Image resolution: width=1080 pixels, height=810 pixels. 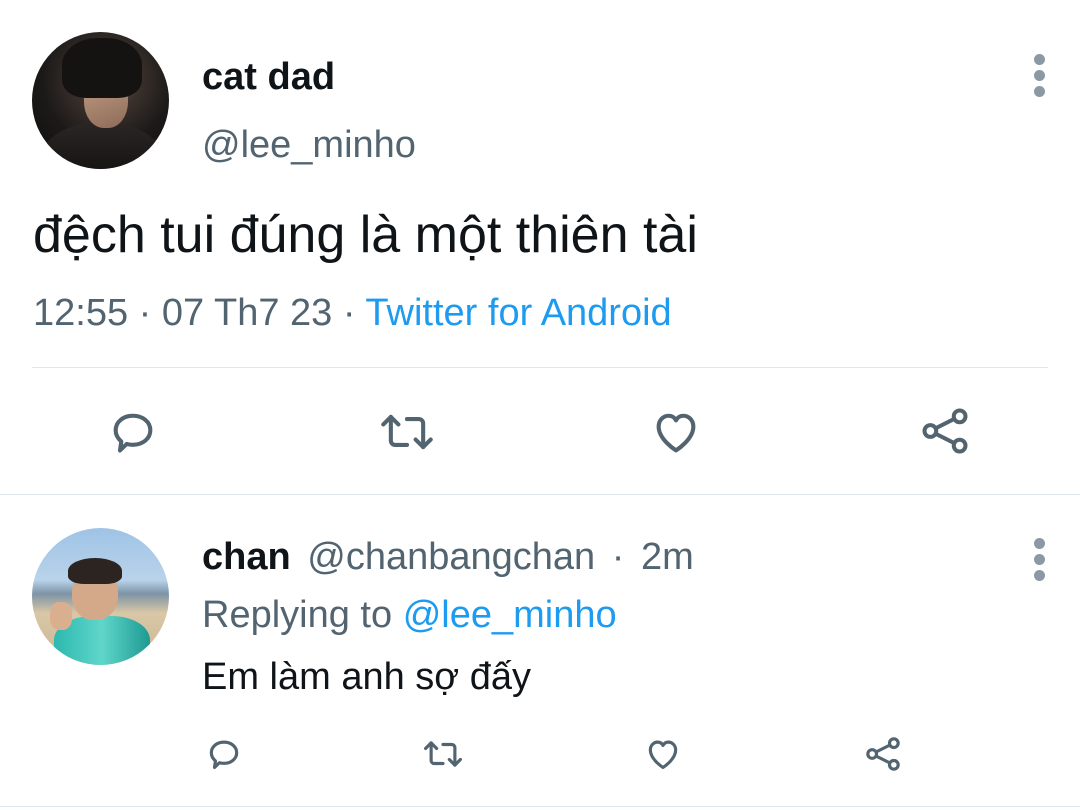 I want to click on replying-to: Replying to @lee_minho, so click(x=409, y=615).